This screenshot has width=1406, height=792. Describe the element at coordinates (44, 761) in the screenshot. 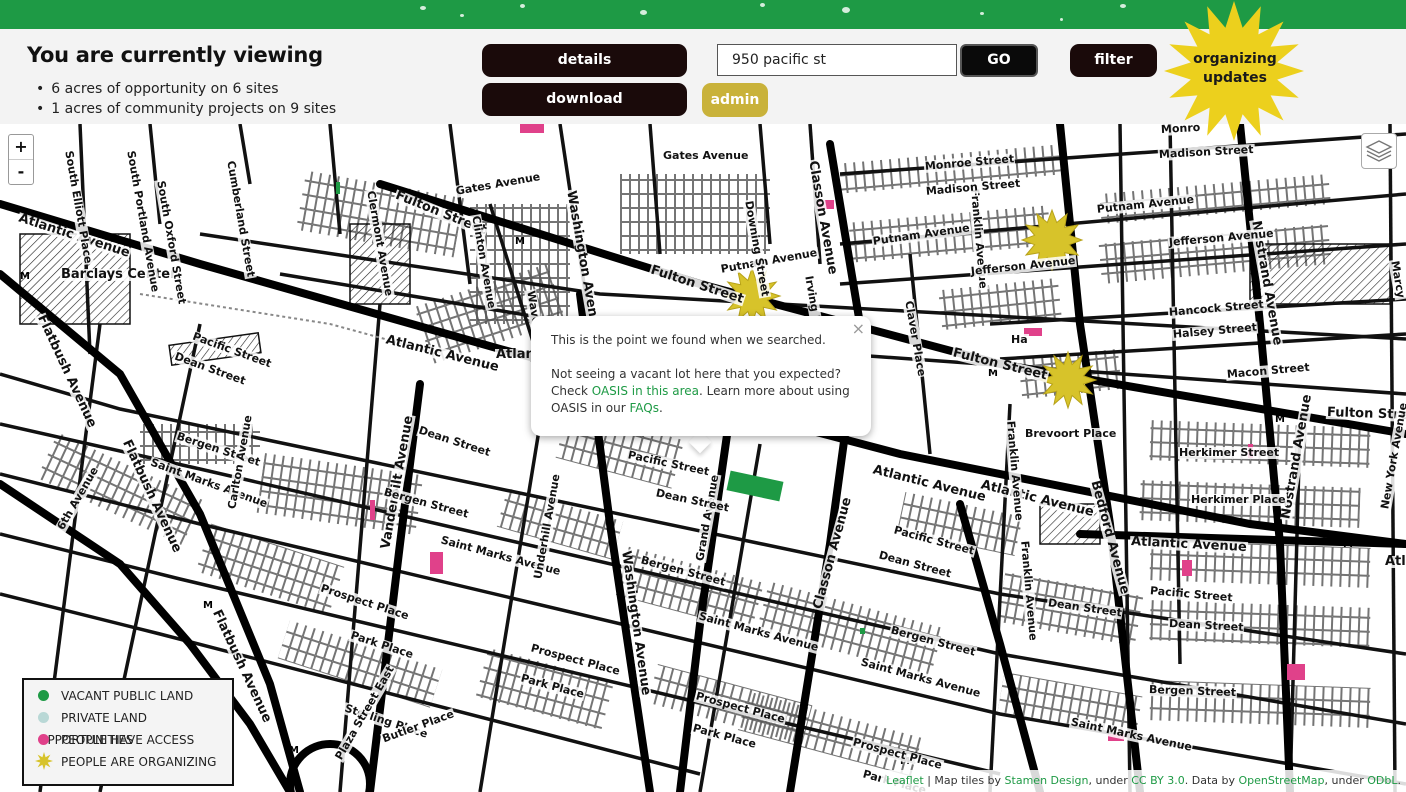

I see `organizing-burst-icon` at that location.